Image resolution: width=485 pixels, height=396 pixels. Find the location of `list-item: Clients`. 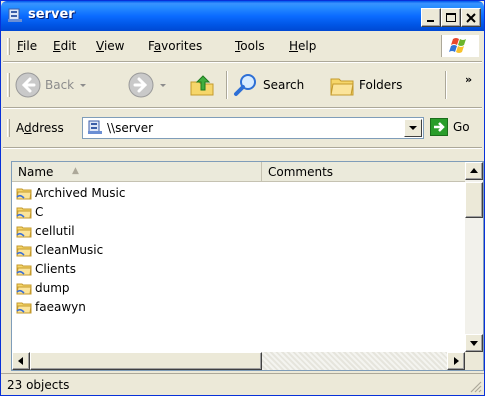

list-item: Clients is located at coordinates (46, 269).